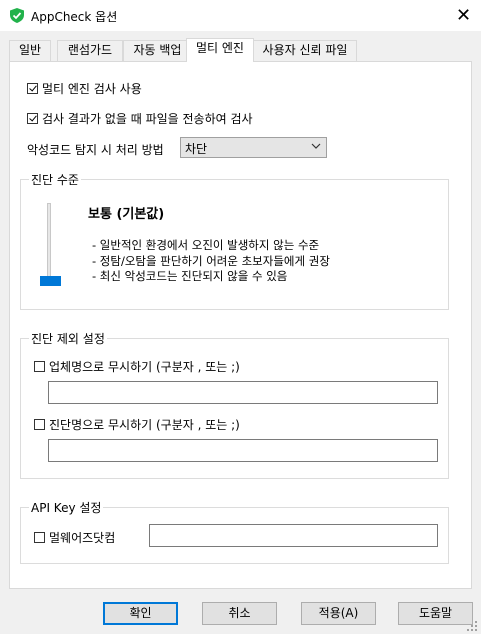  Describe the element at coordinates (220, 50) in the screenshot. I see `tab-multi-engine: 멀티 엔진` at that location.